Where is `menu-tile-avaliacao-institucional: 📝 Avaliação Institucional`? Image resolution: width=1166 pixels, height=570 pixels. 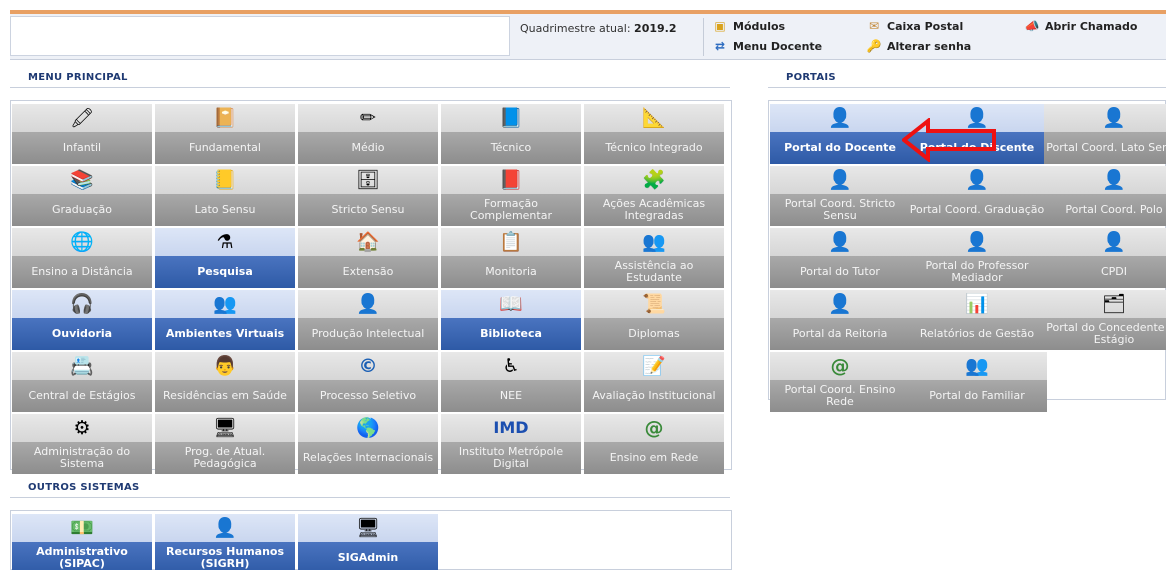
menu-tile-avaliacao-institucional: 📝 Avaliação Institucional is located at coordinates (654, 382).